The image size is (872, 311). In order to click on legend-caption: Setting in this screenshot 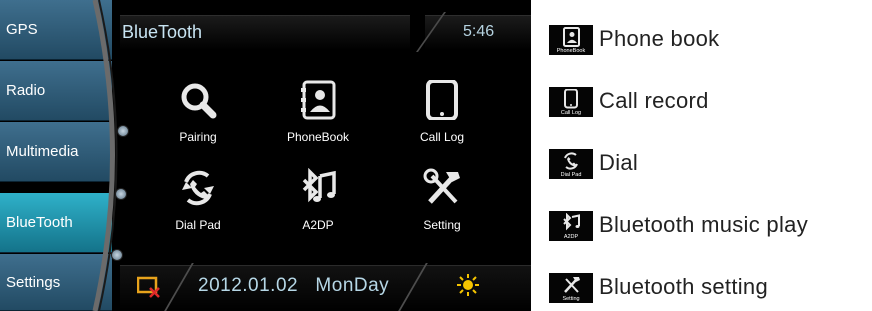, I will do `click(571, 299)`.